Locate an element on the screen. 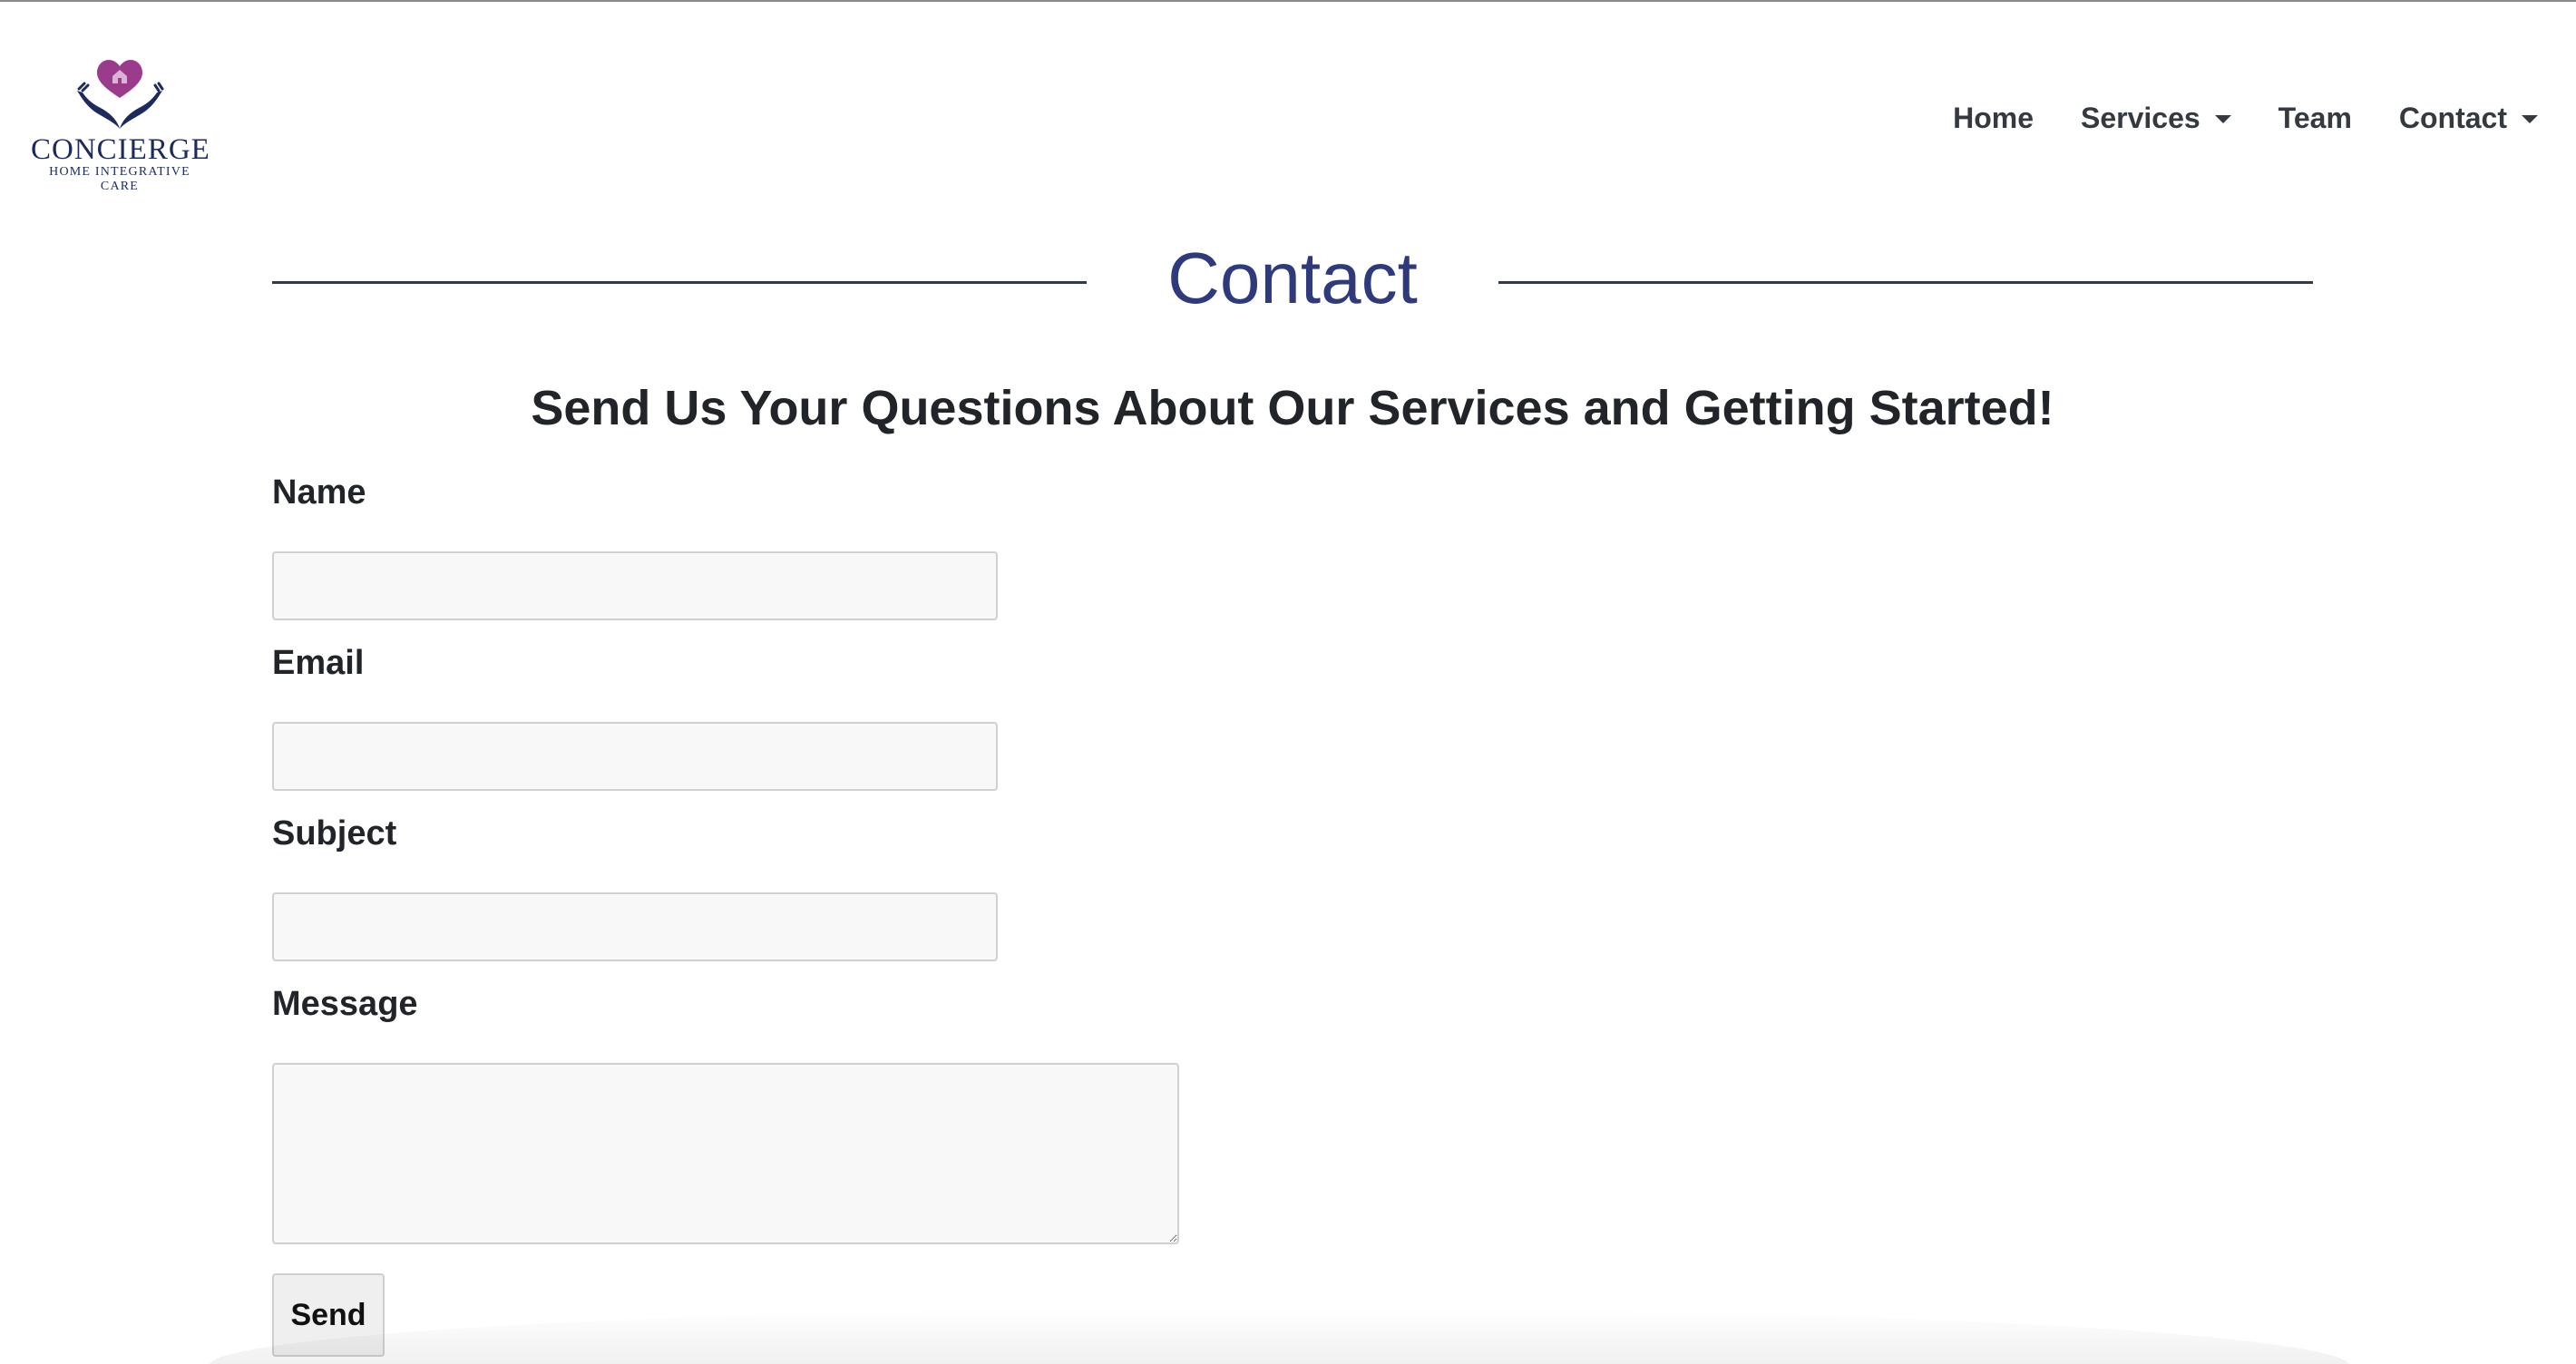  heart-hands-logo-icon is located at coordinates (120, 94).